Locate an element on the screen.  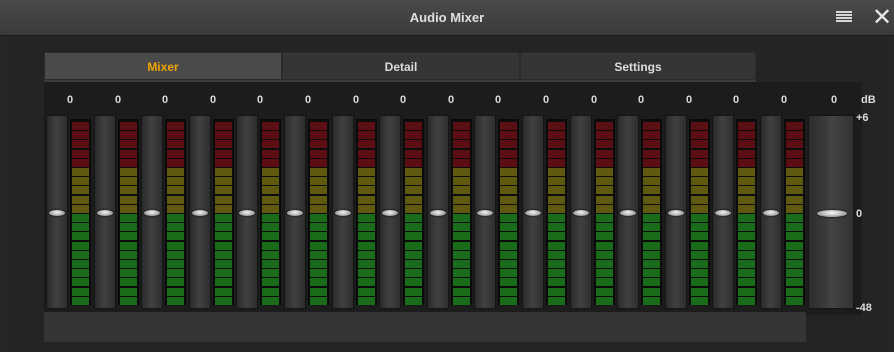
master-fader is located at coordinates (831, 212).